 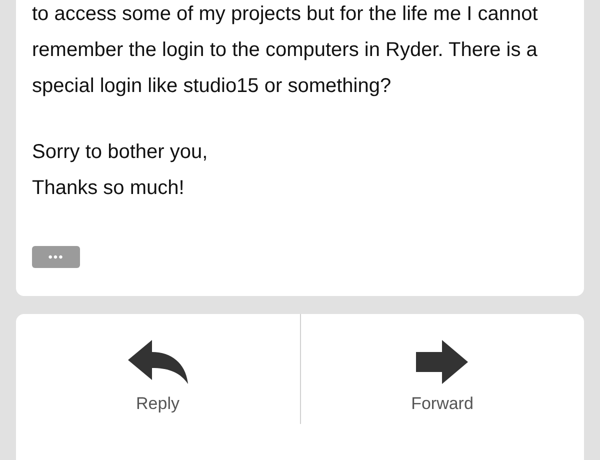 I want to click on forward-button: Forward, so click(x=442, y=369).